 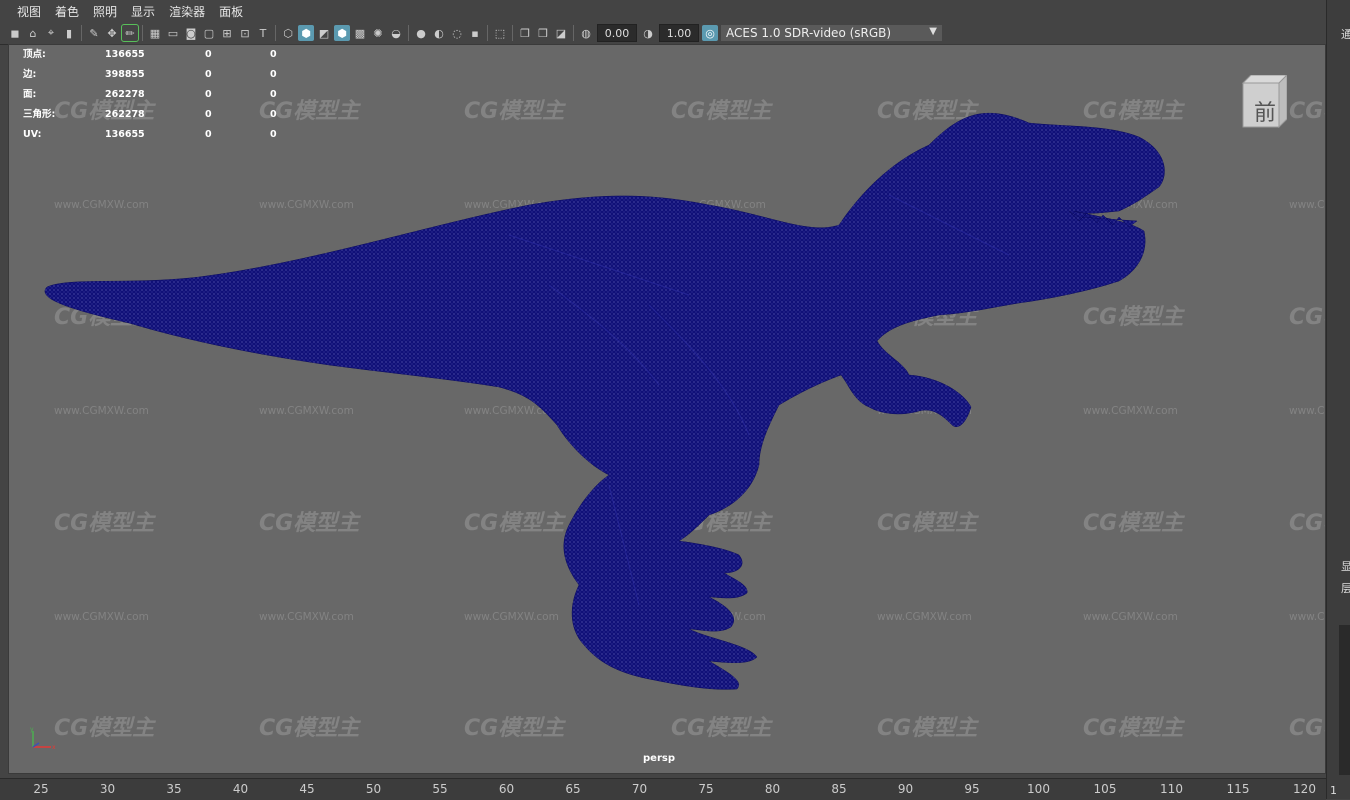 I want to click on timeline-tick-label: 80, so click(x=772, y=789).